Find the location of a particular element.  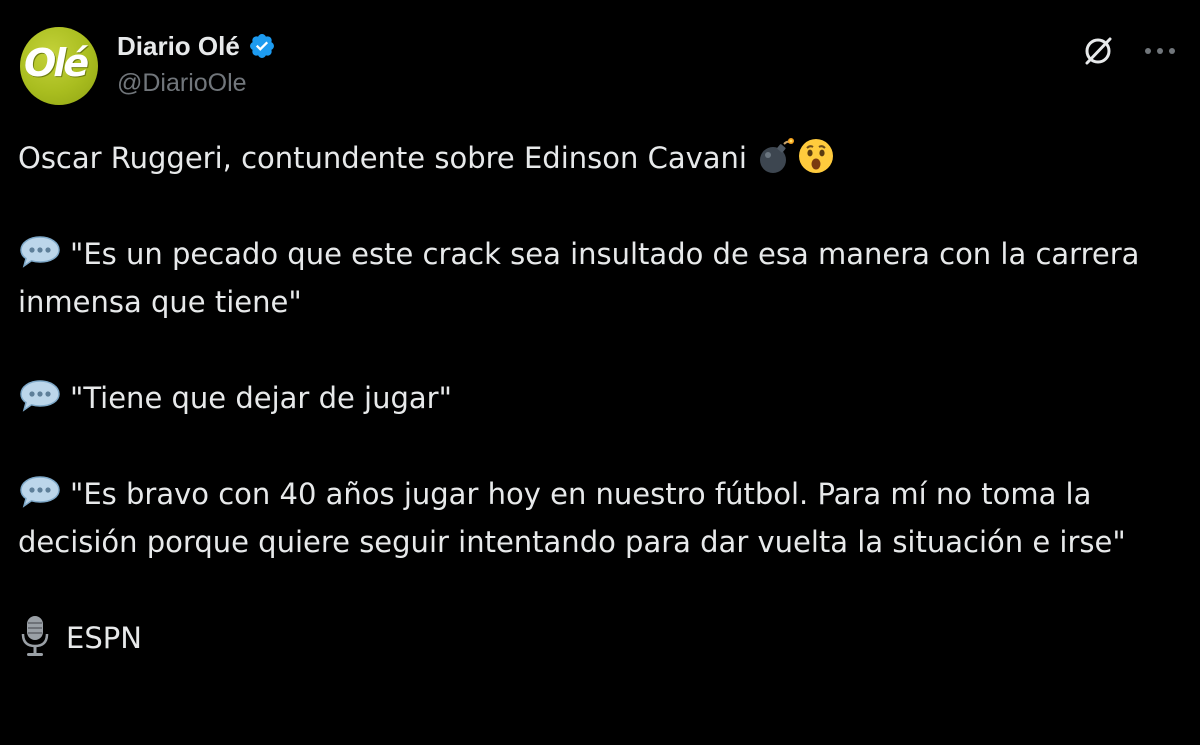

grok-icon is located at coordinates (1098, 51).